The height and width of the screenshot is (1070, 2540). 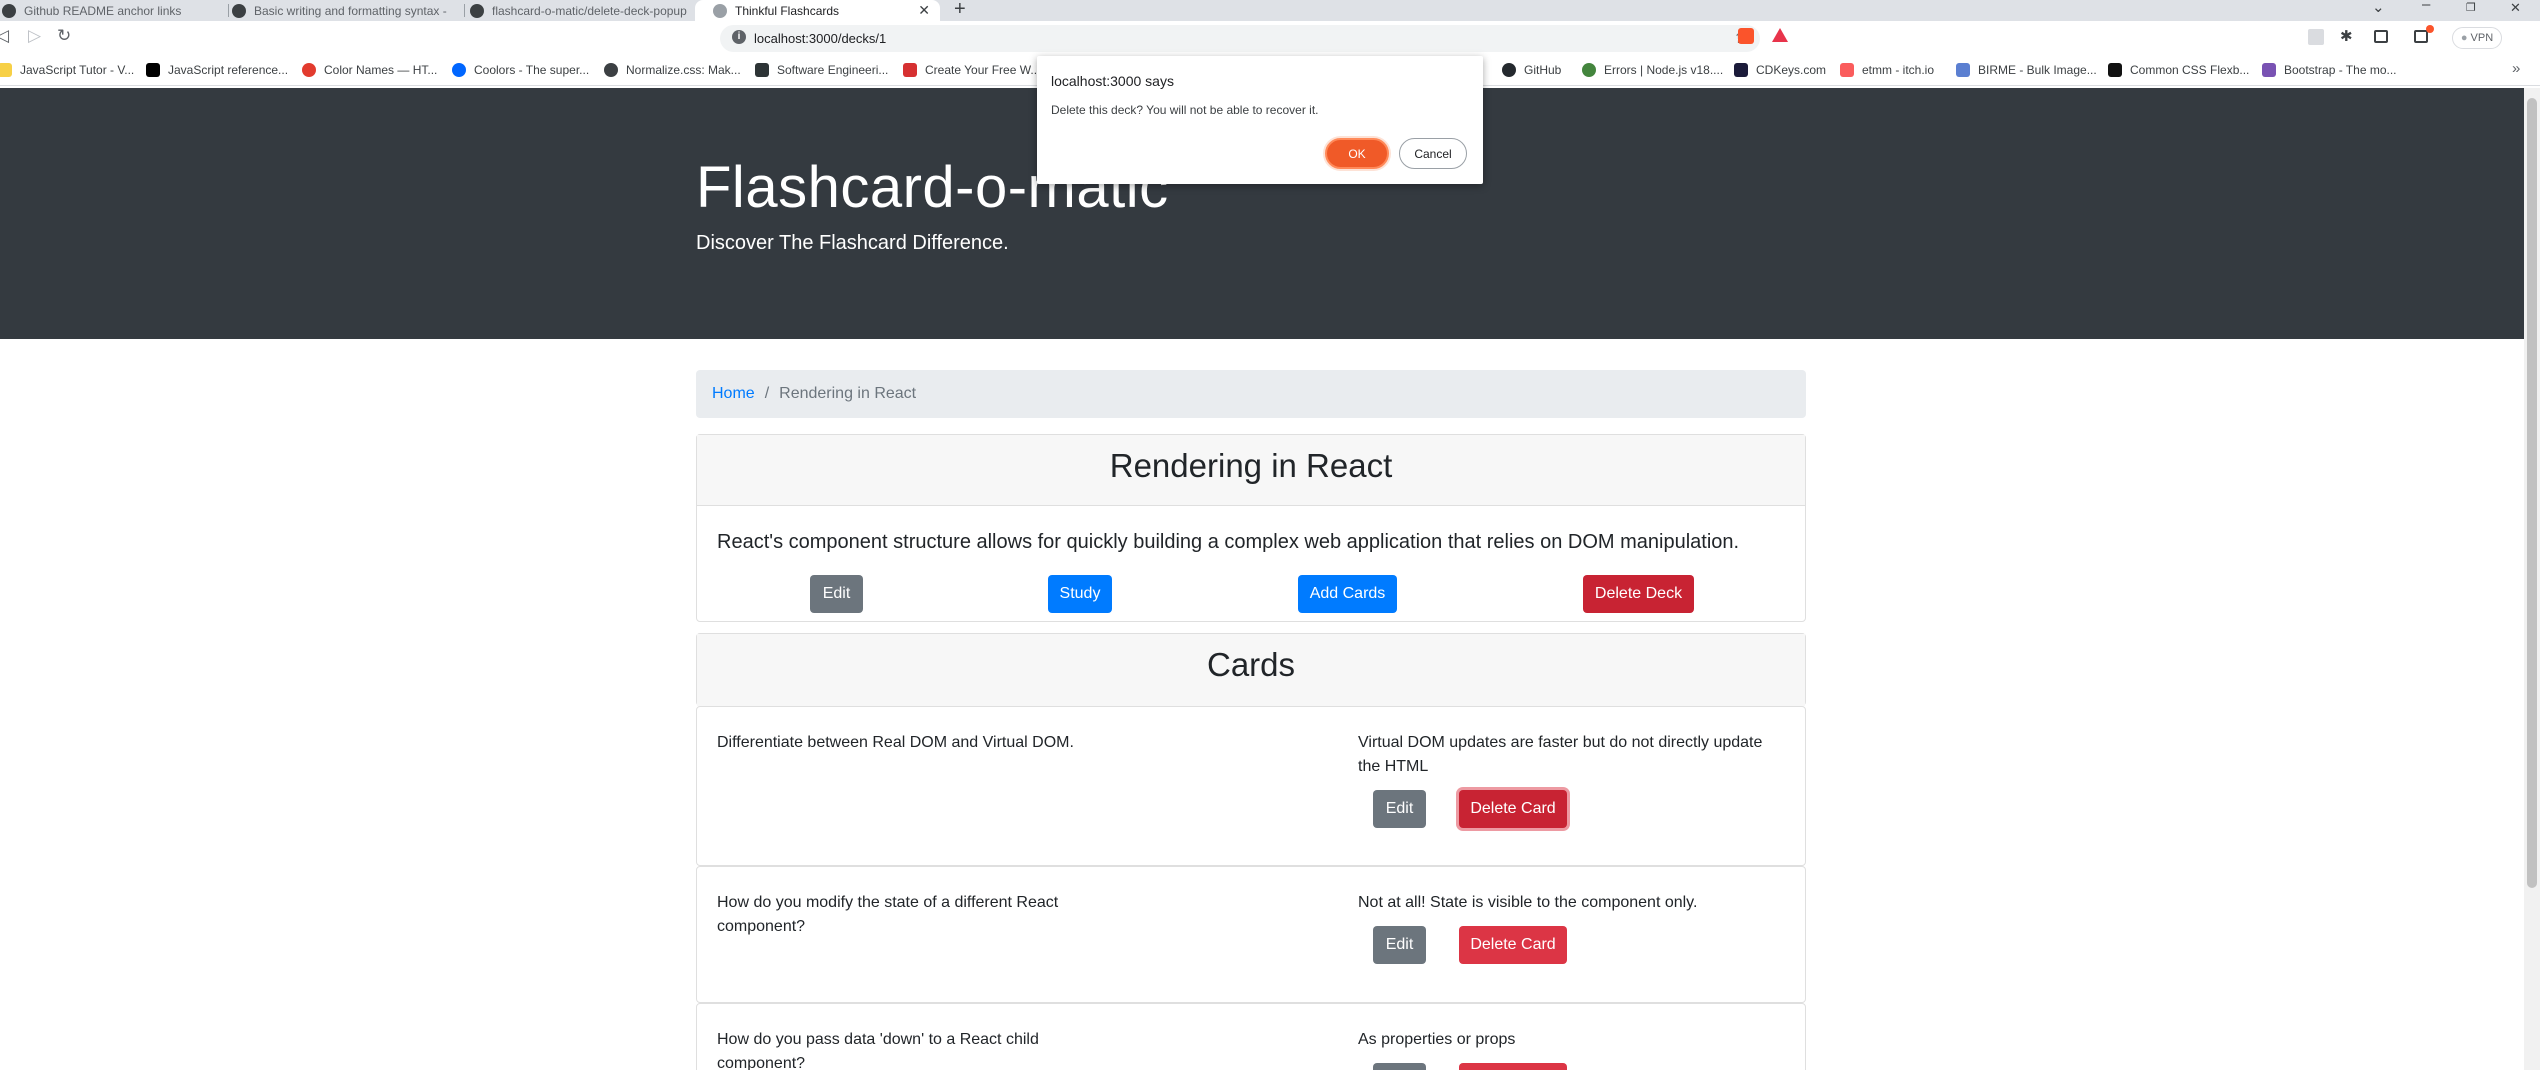 What do you see at coordinates (1780, 35) in the screenshot?
I see `brave-rewards-icon` at bounding box center [1780, 35].